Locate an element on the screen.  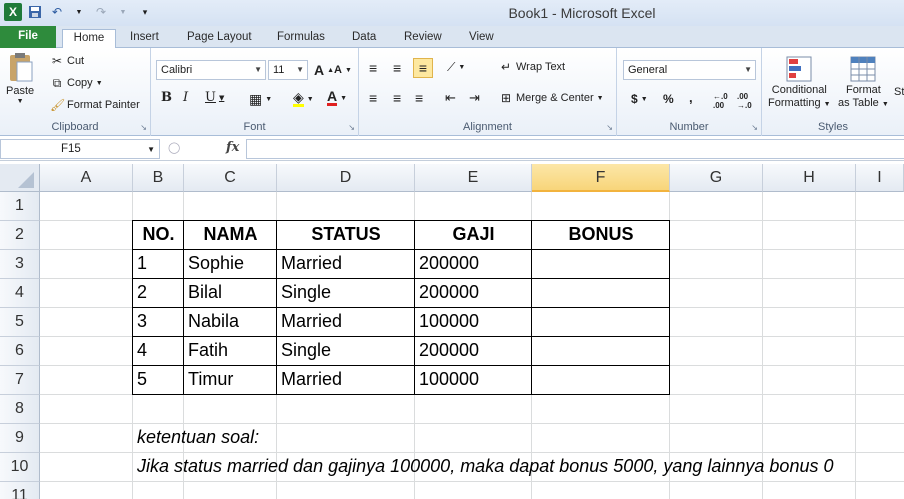
tab-home: Home is located at coordinates (89, 39).